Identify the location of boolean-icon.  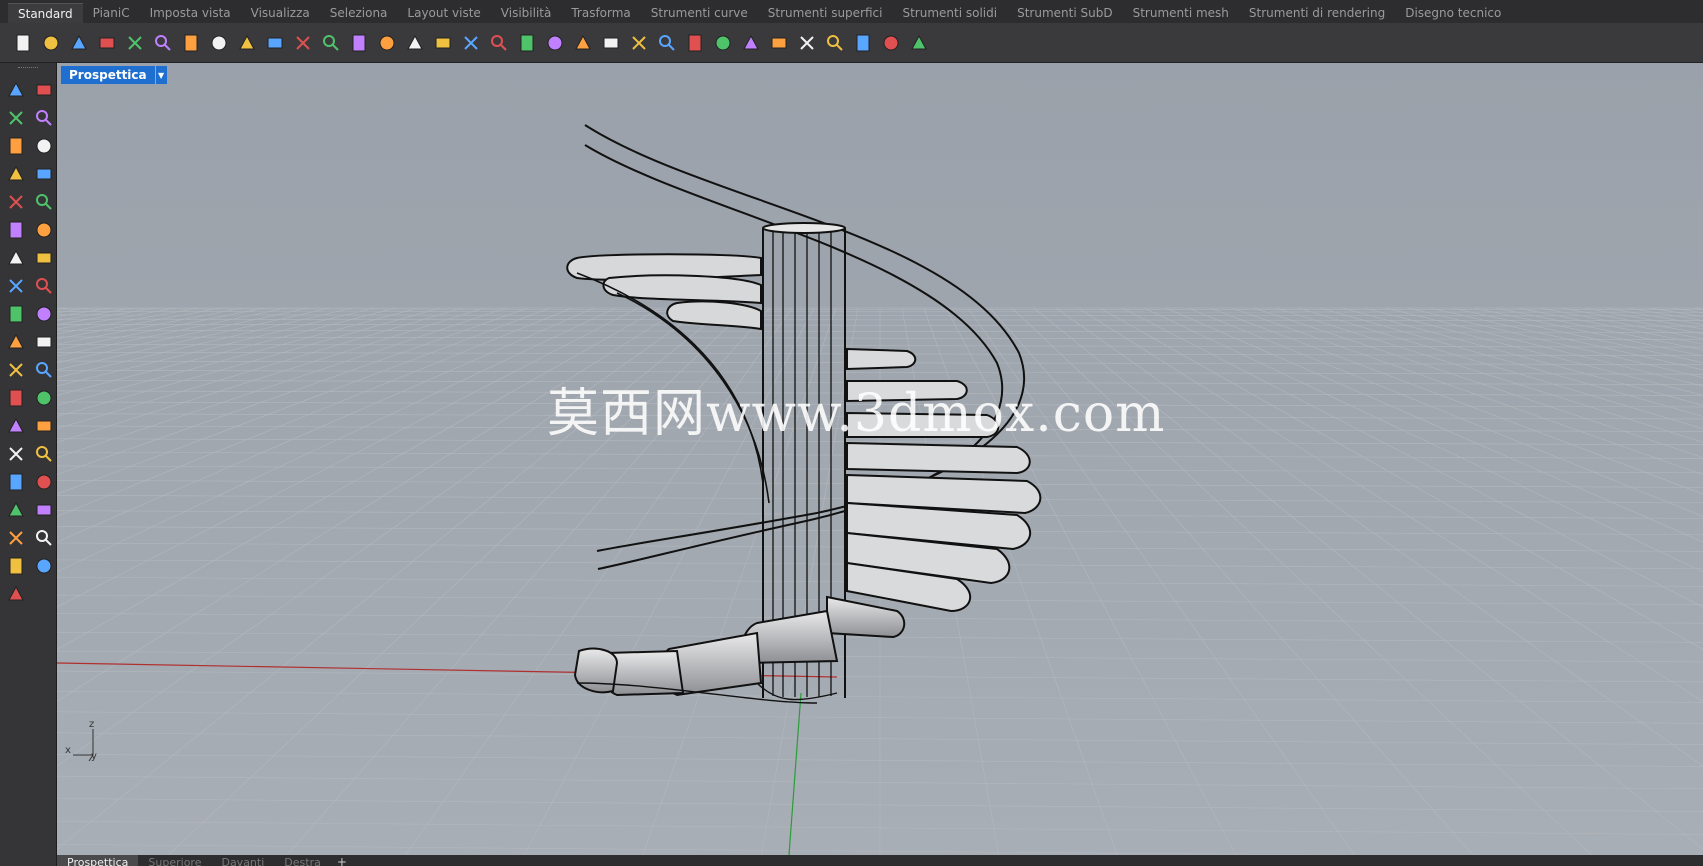
(44, 314).